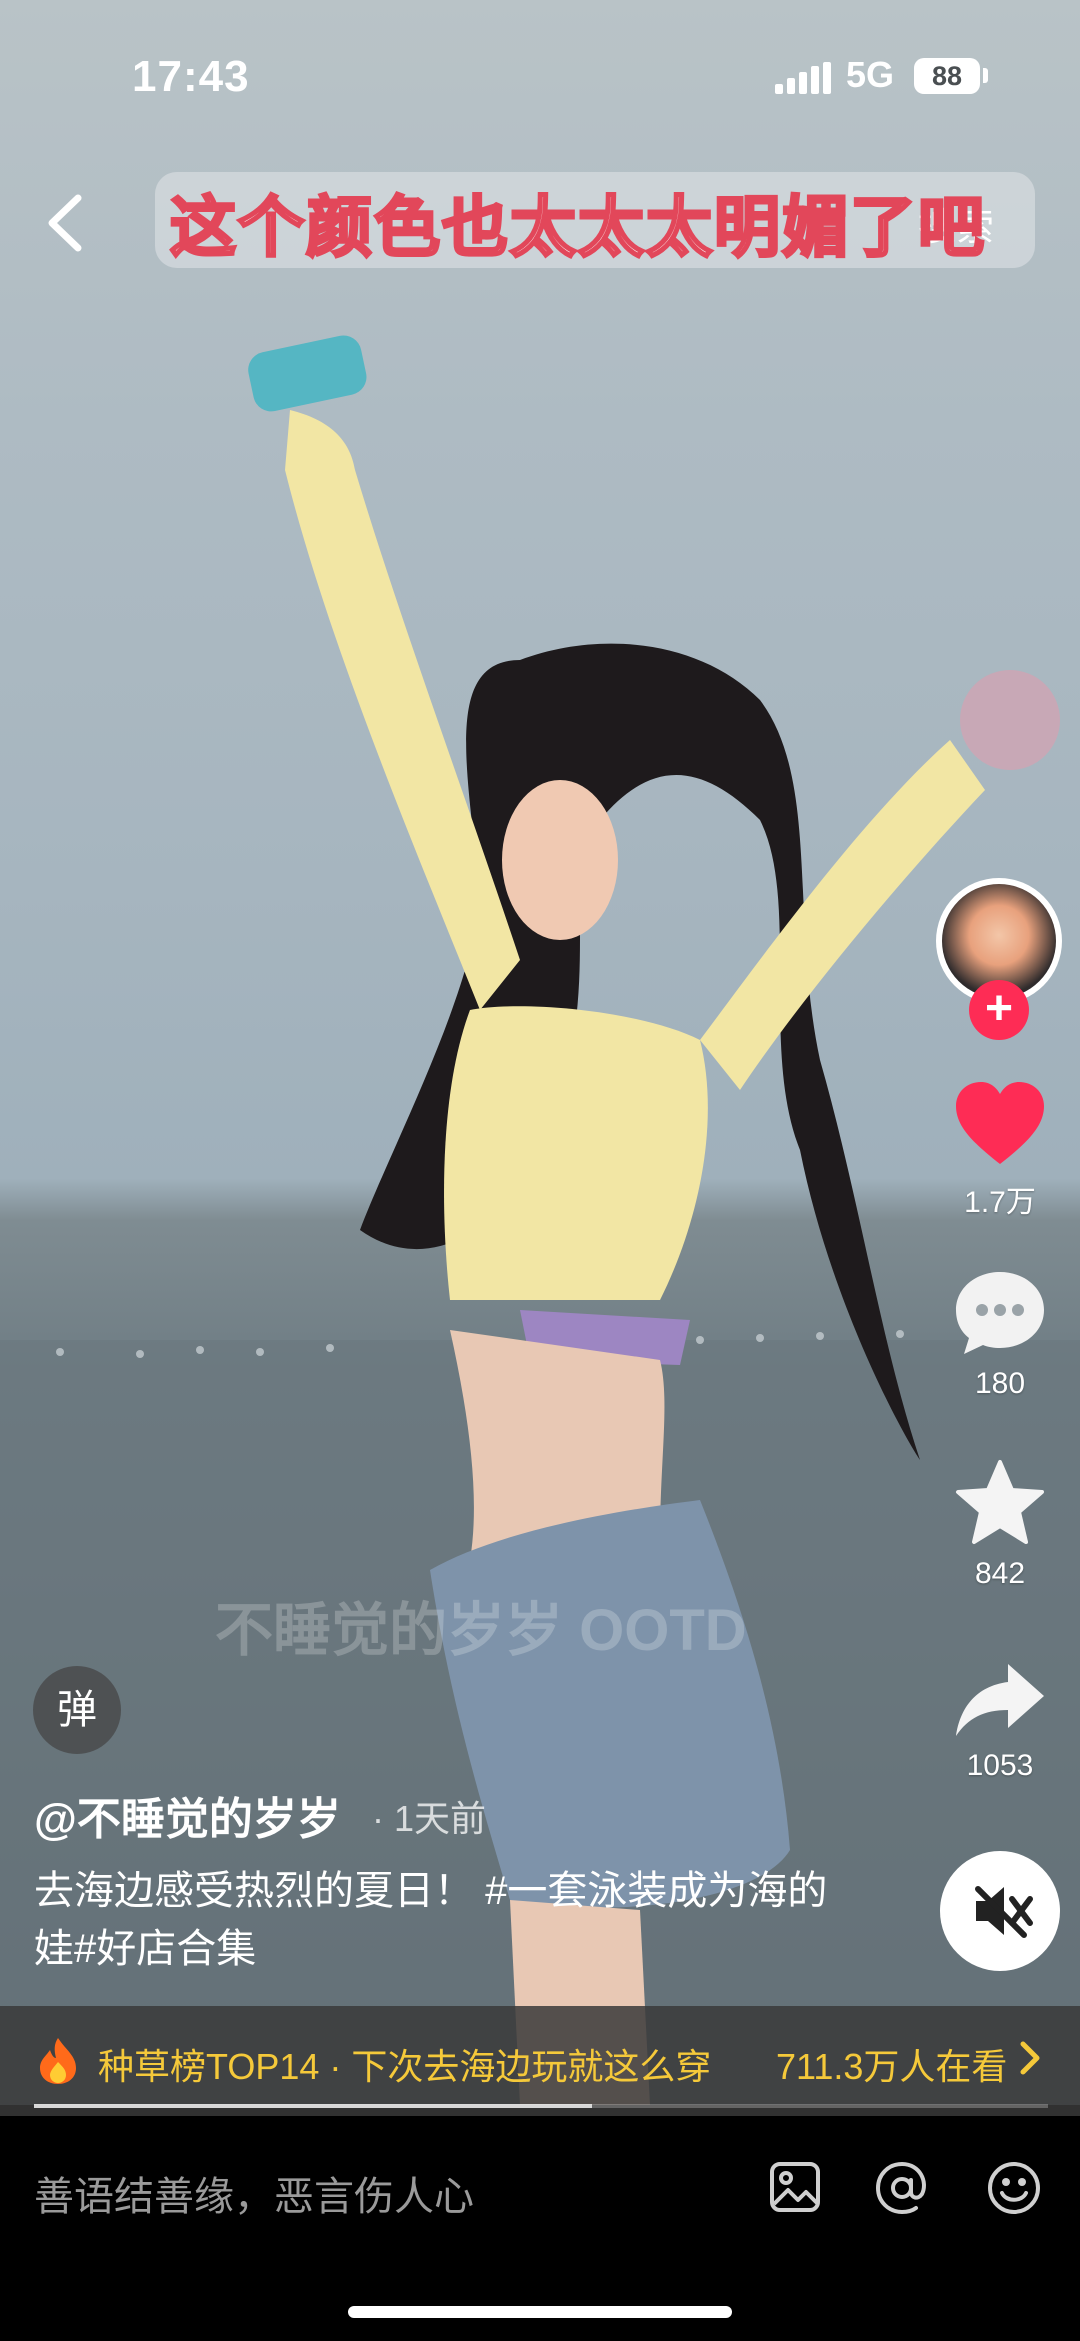 Image resolution: width=1080 pixels, height=2341 pixels. What do you see at coordinates (77, 1710) in the screenshot?
I see `danmaku-toggle: 弹` at bounding box center [77, 1710].